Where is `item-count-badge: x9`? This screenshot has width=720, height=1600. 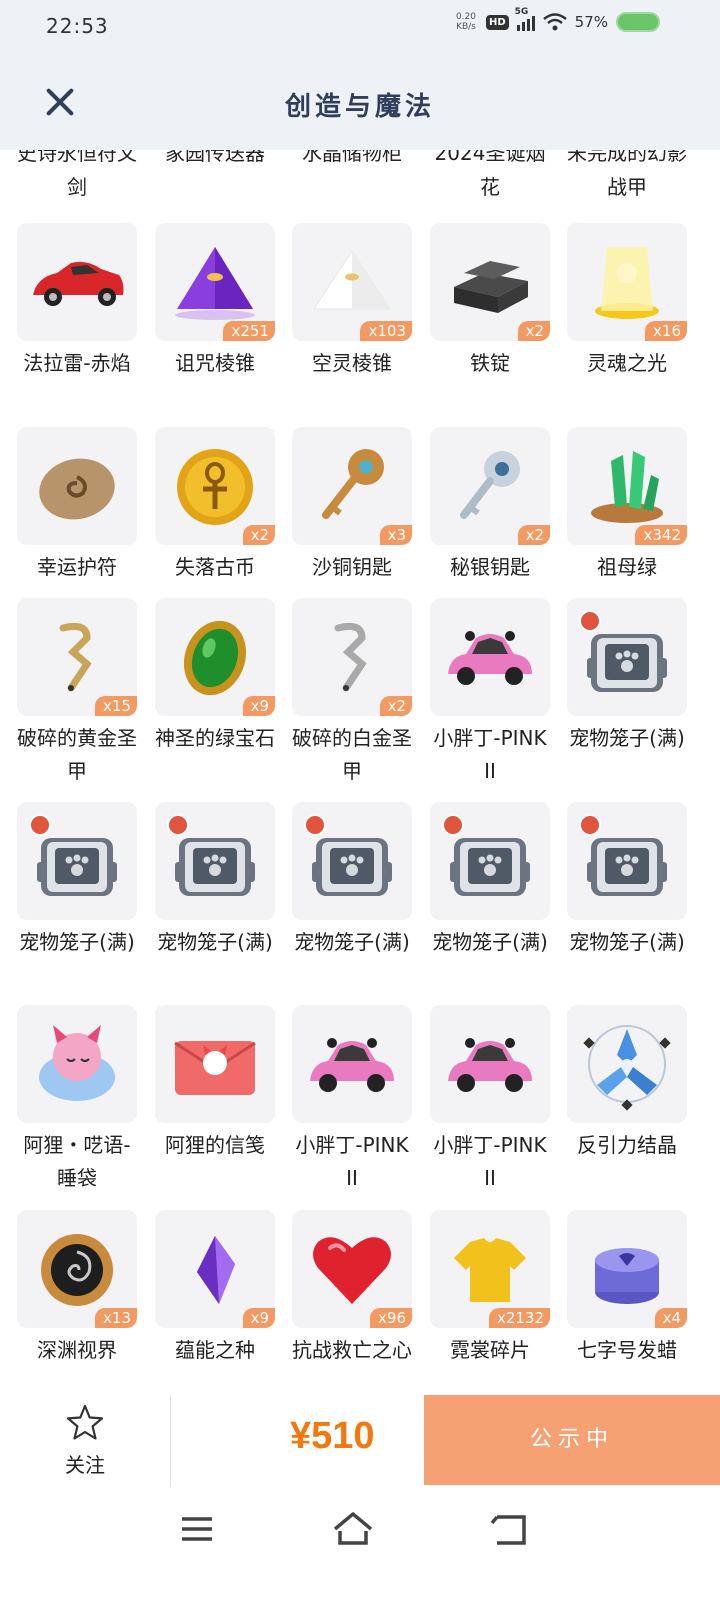
item-count-badge: x9 is located at coordinates (258, 706).